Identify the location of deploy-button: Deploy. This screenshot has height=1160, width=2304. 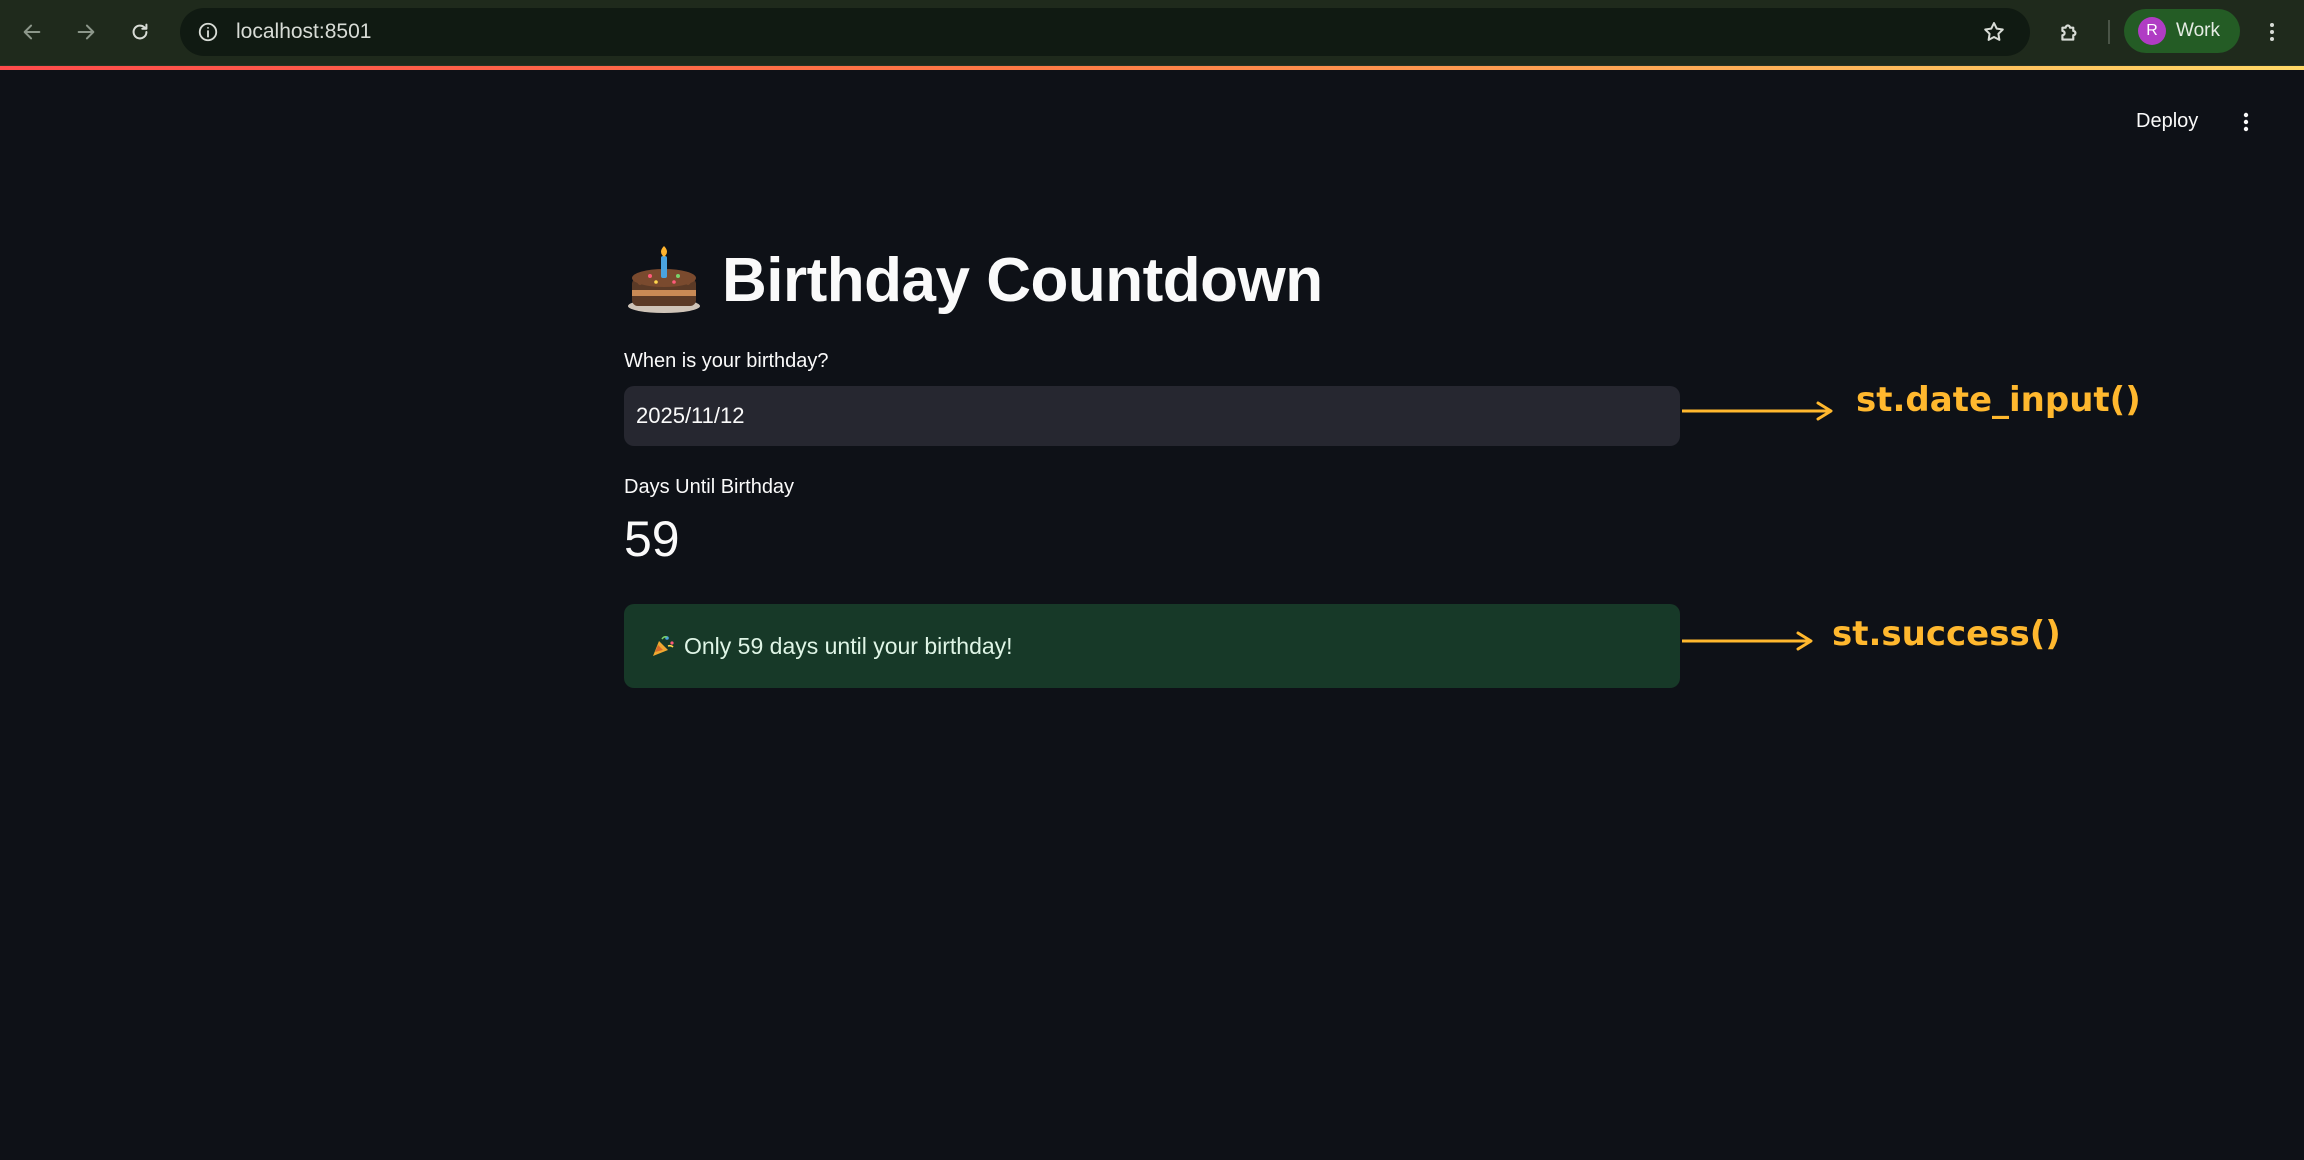
(2167, 122).